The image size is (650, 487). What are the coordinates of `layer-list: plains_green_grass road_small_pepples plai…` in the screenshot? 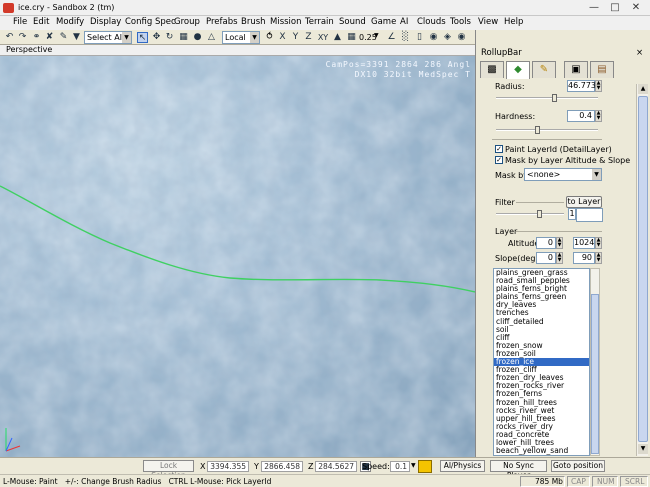 It's located at (541, 362).